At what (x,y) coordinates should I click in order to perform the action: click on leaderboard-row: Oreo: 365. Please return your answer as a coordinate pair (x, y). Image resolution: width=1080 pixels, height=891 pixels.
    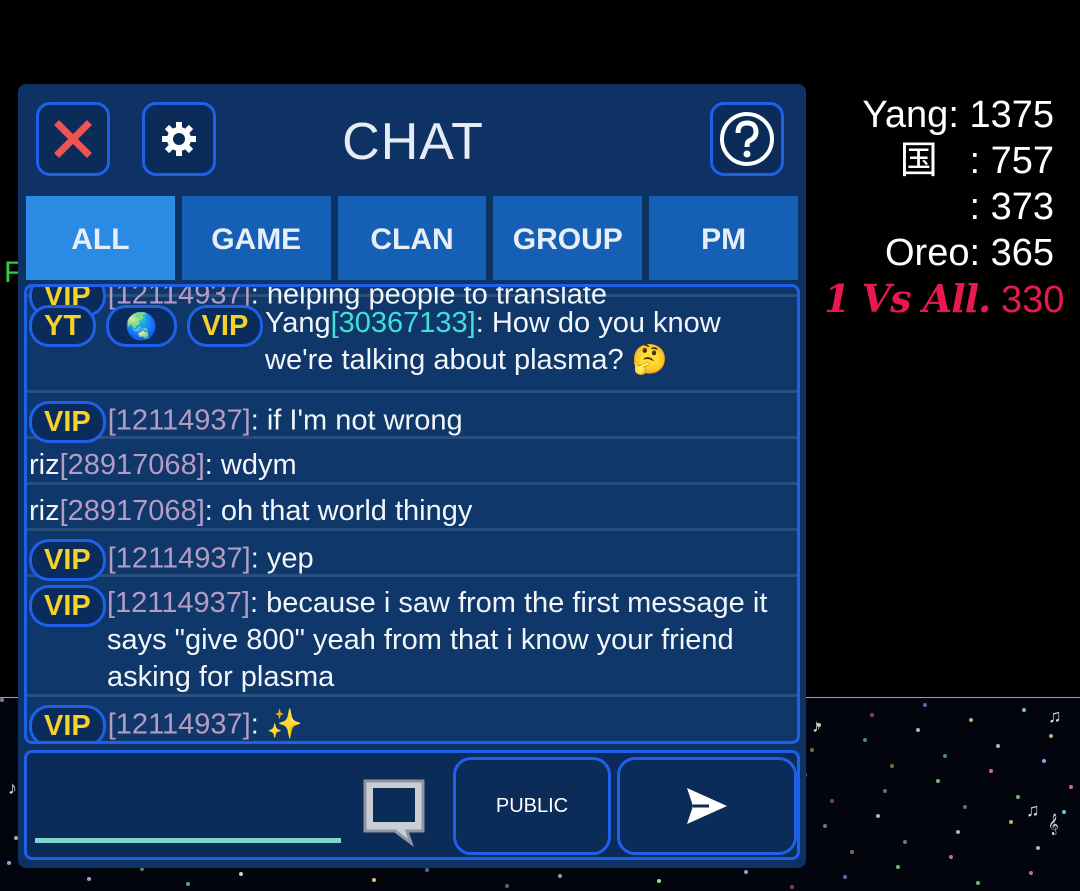
    Looking at the image, I should click on (969, 253).